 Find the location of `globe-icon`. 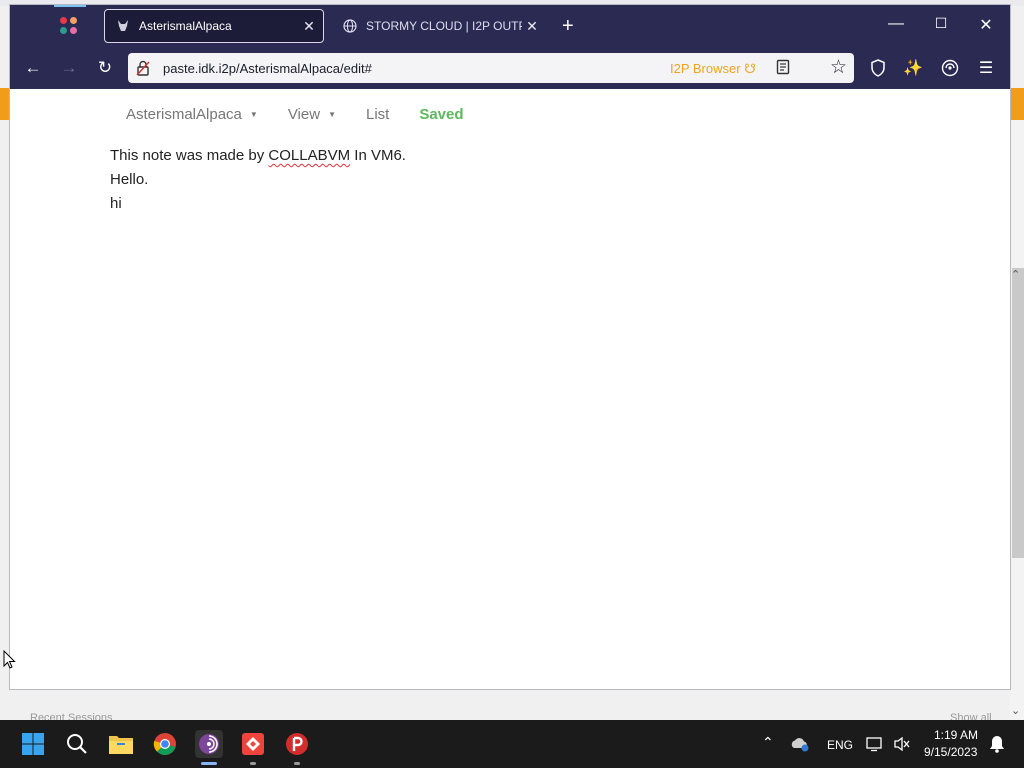

globe-icon is located at coordinates (350, 26).